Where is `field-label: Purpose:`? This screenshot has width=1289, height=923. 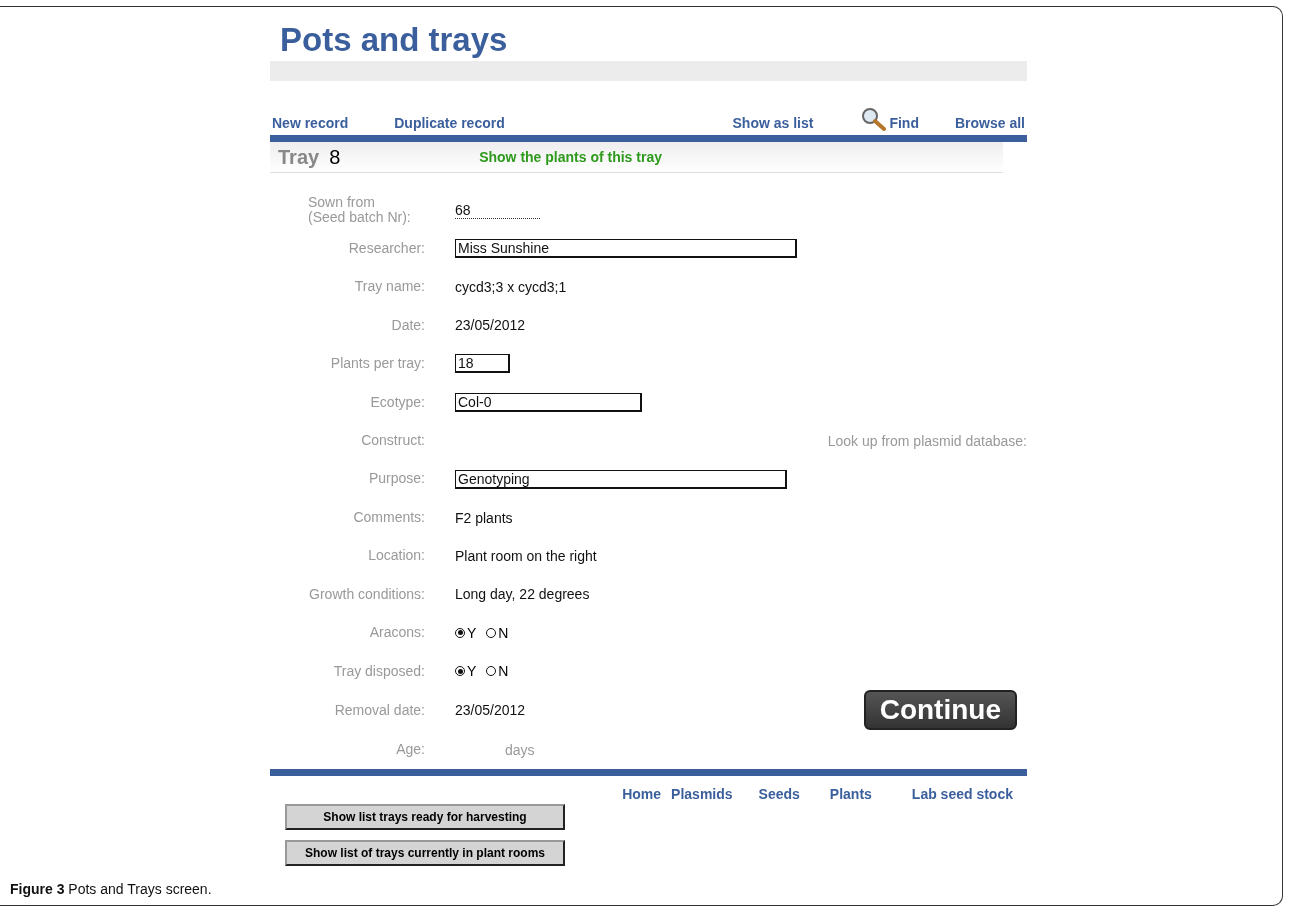 field-label: Purpose: is located at coordinates (396, 479).